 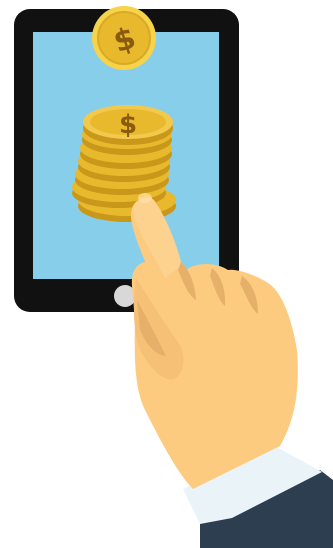 I want to click on dollar-icon: $, so click(x=128, y=125).